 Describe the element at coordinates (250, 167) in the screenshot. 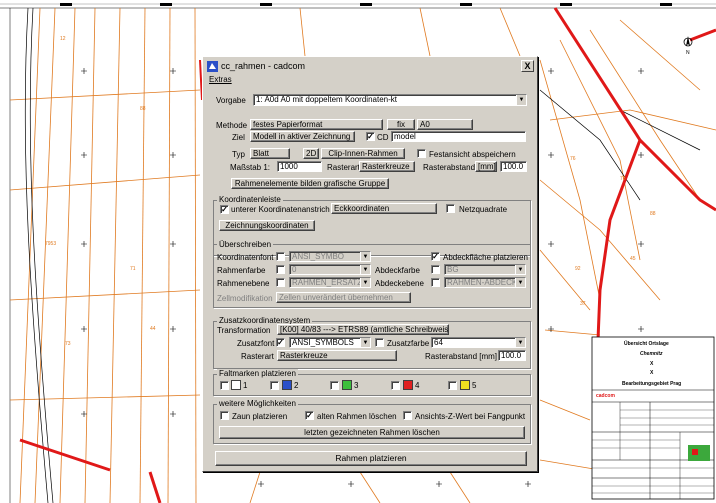

I see `massstab-label: Maßstab 1:` at that location.